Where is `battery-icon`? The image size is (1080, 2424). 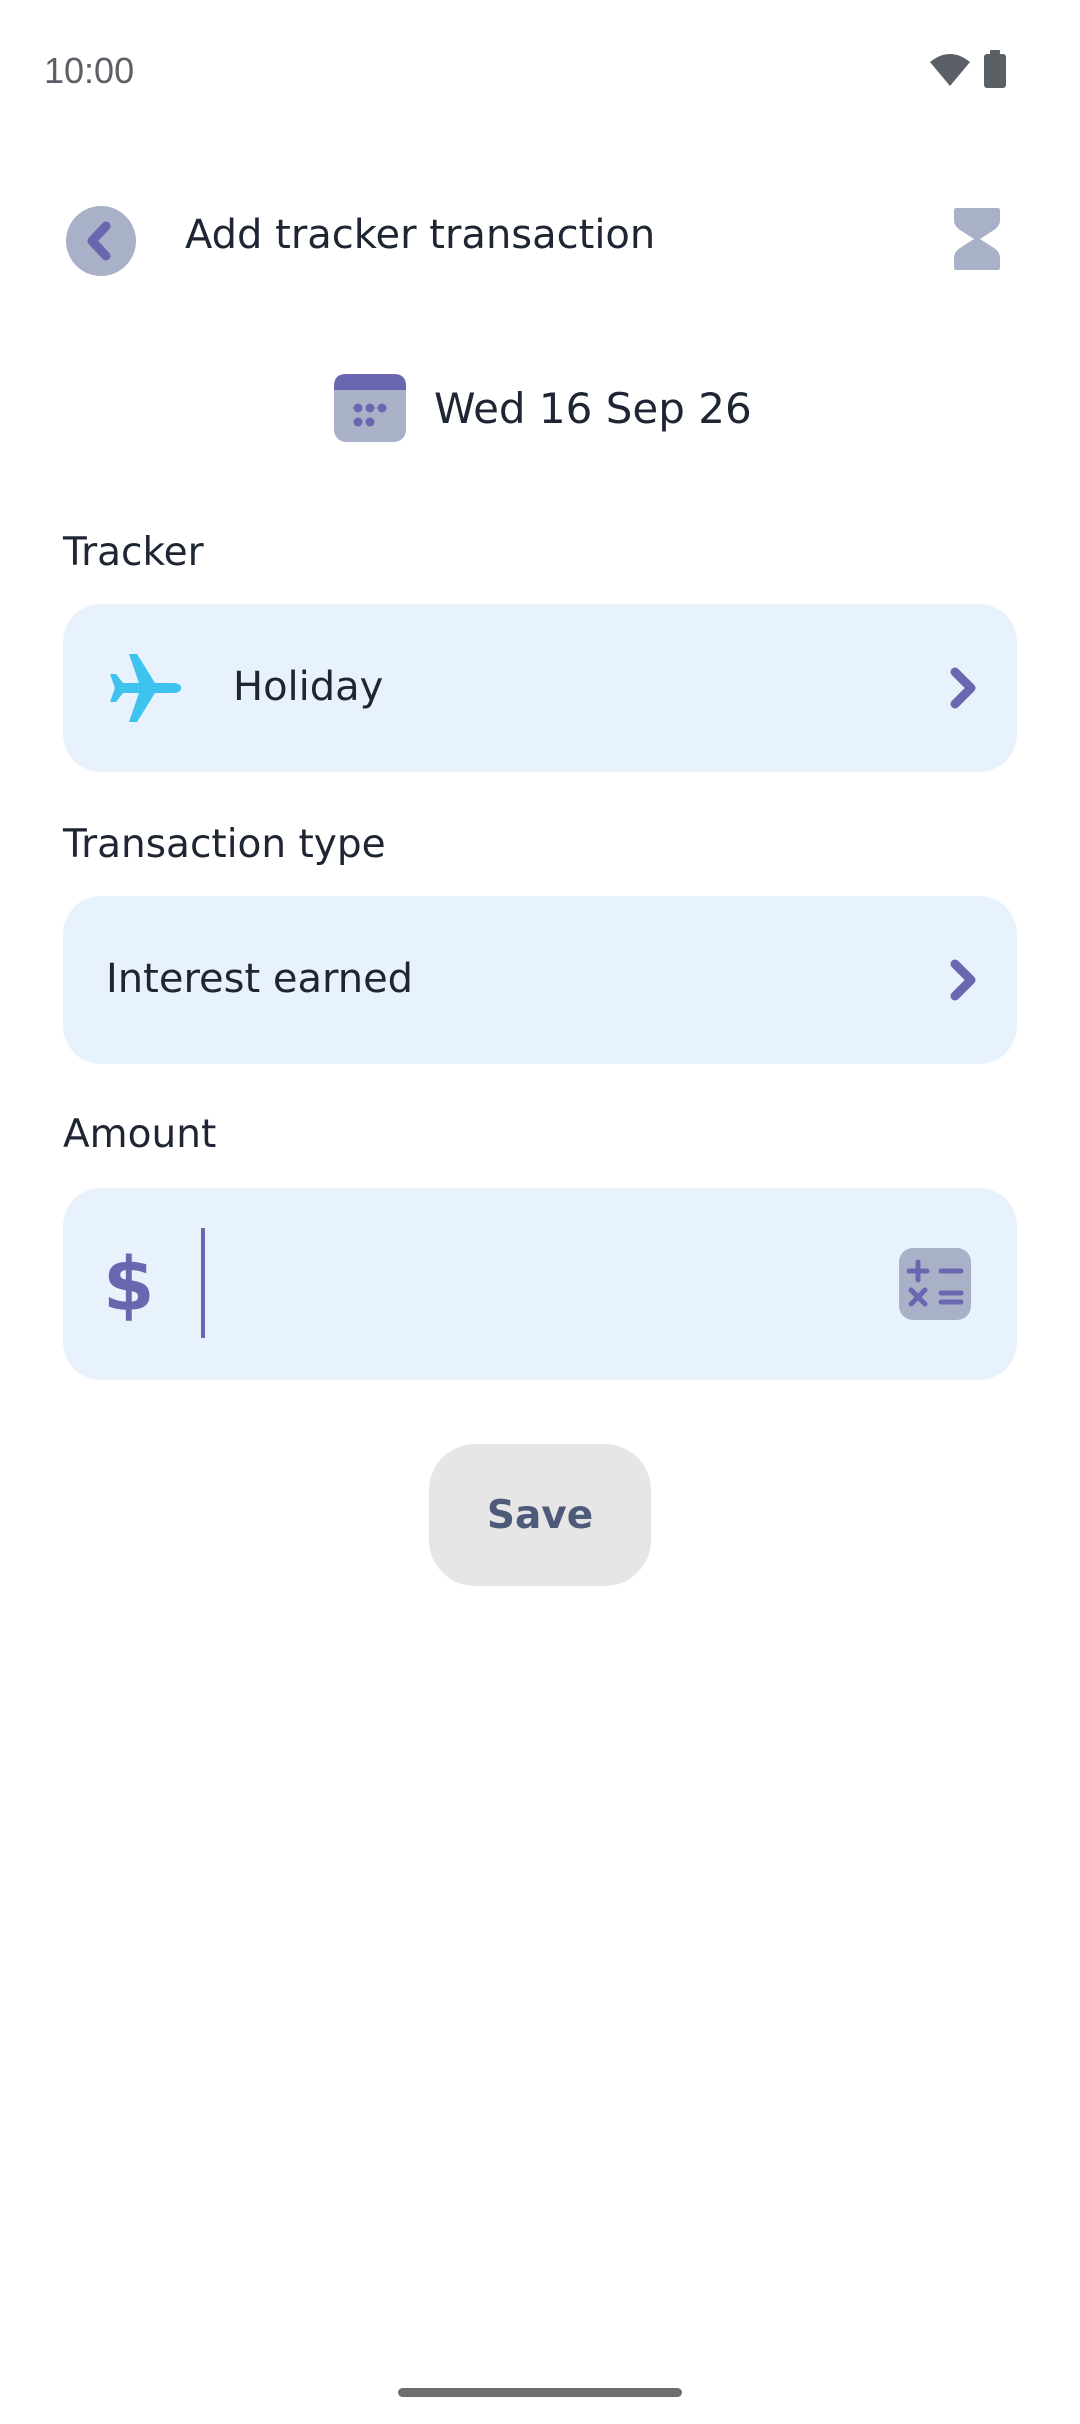 battery-icon is located at coordinates (995, 69).